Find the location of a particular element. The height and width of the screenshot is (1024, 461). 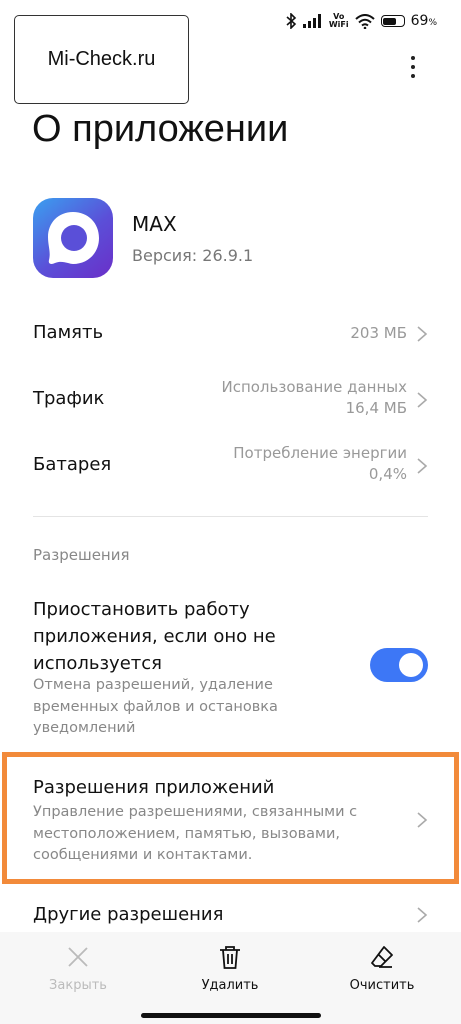

clear-label: Очистить is located at coordinates (382, 985).